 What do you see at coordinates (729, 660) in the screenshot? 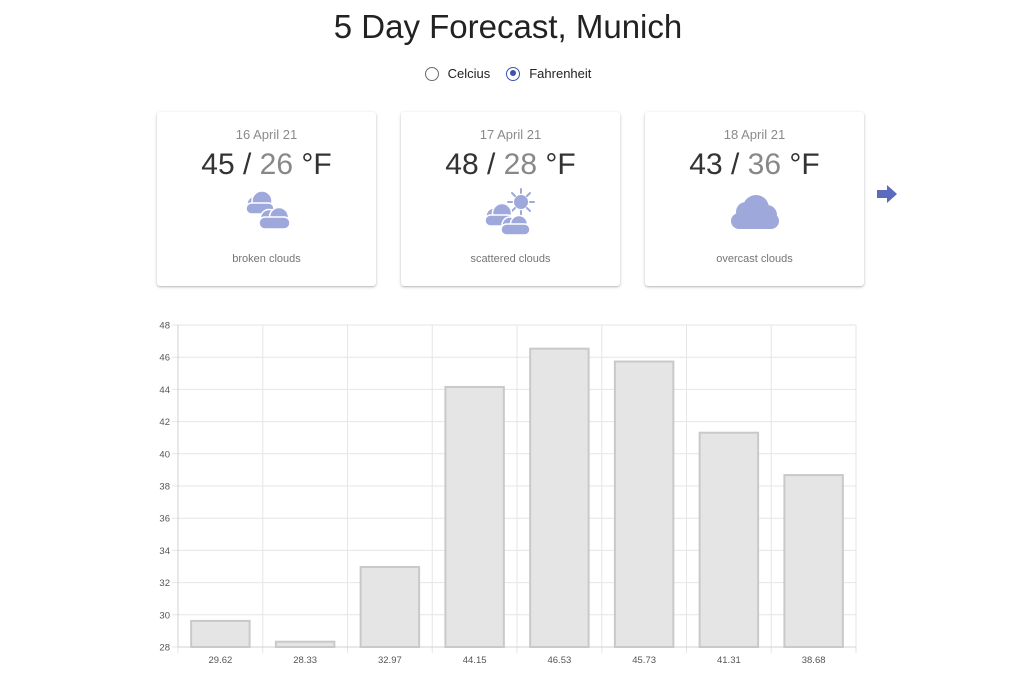
I see `x-tick-label: 41.31` at bounding box center [729, 660].